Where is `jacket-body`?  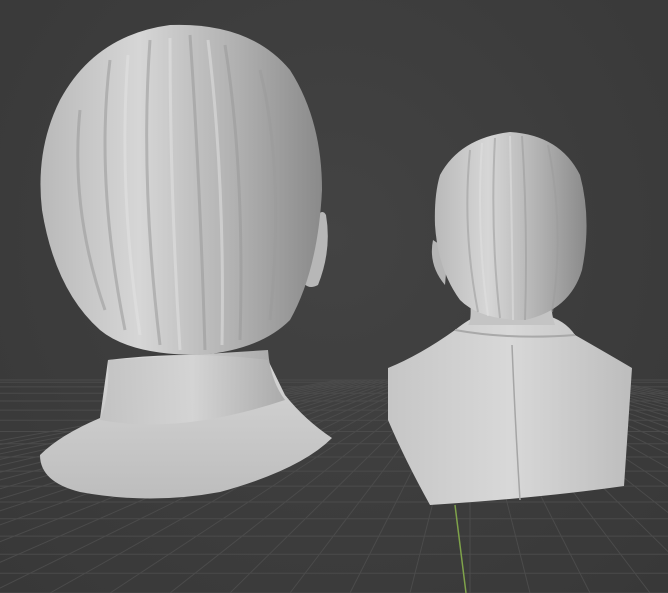 jacket-body is located at coordinates (510, 410).